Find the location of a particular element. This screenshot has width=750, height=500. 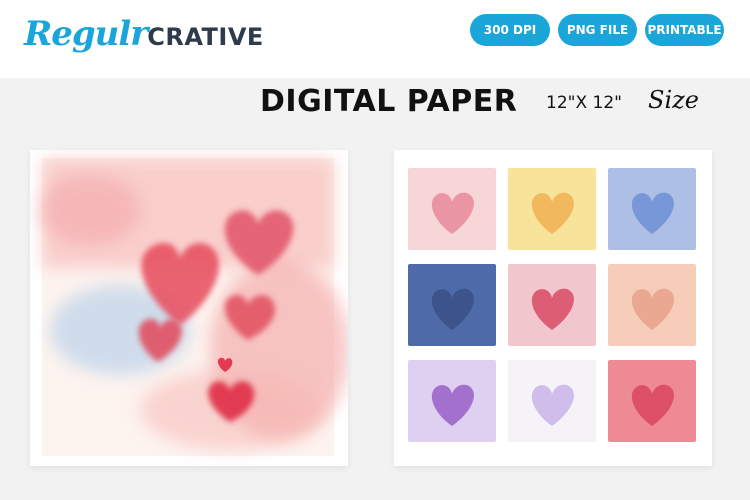

brand-script-text: Regulr is located at coordinates (86, 34).